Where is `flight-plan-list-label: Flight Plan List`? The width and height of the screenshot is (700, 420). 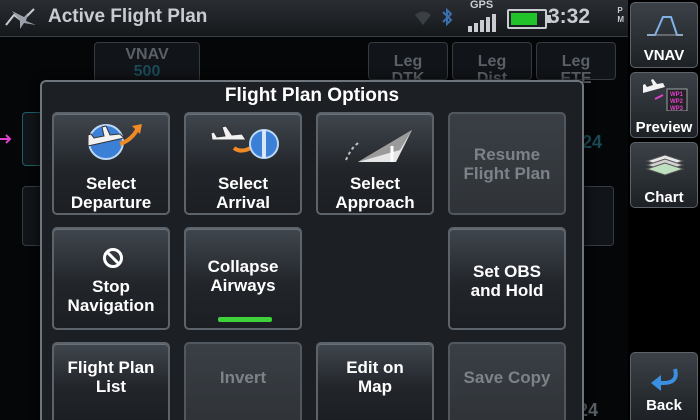
flight-plan-list-label: Flight Plan List is located at coordinates (111, 377).